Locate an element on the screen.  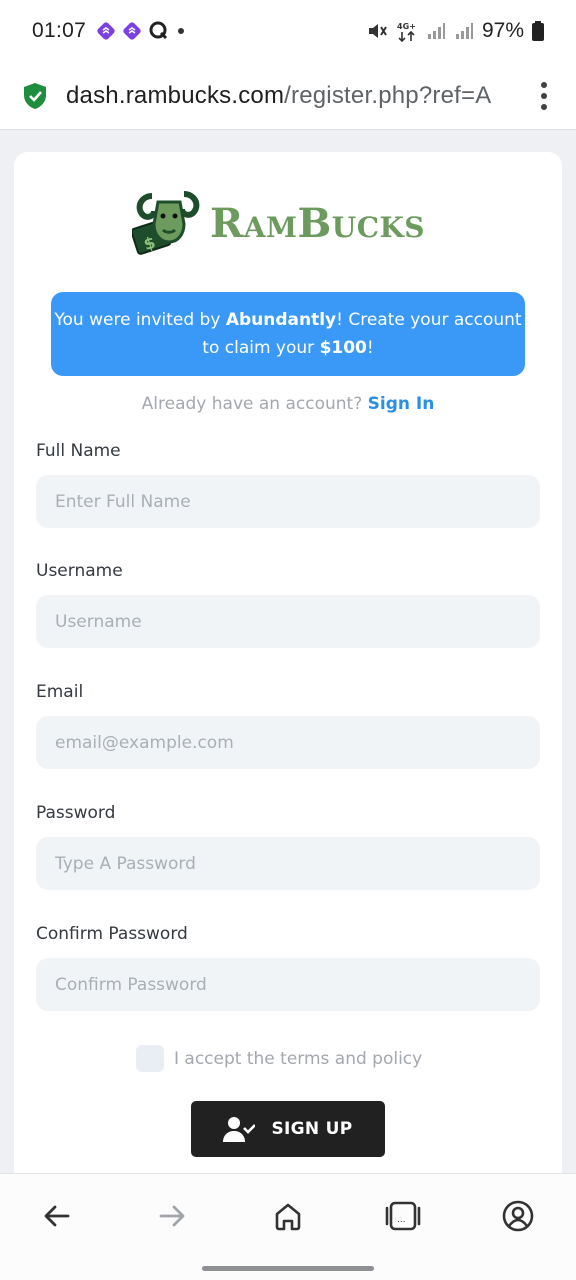
inviter-name: Abundantly is located at coordinates (281, 320).